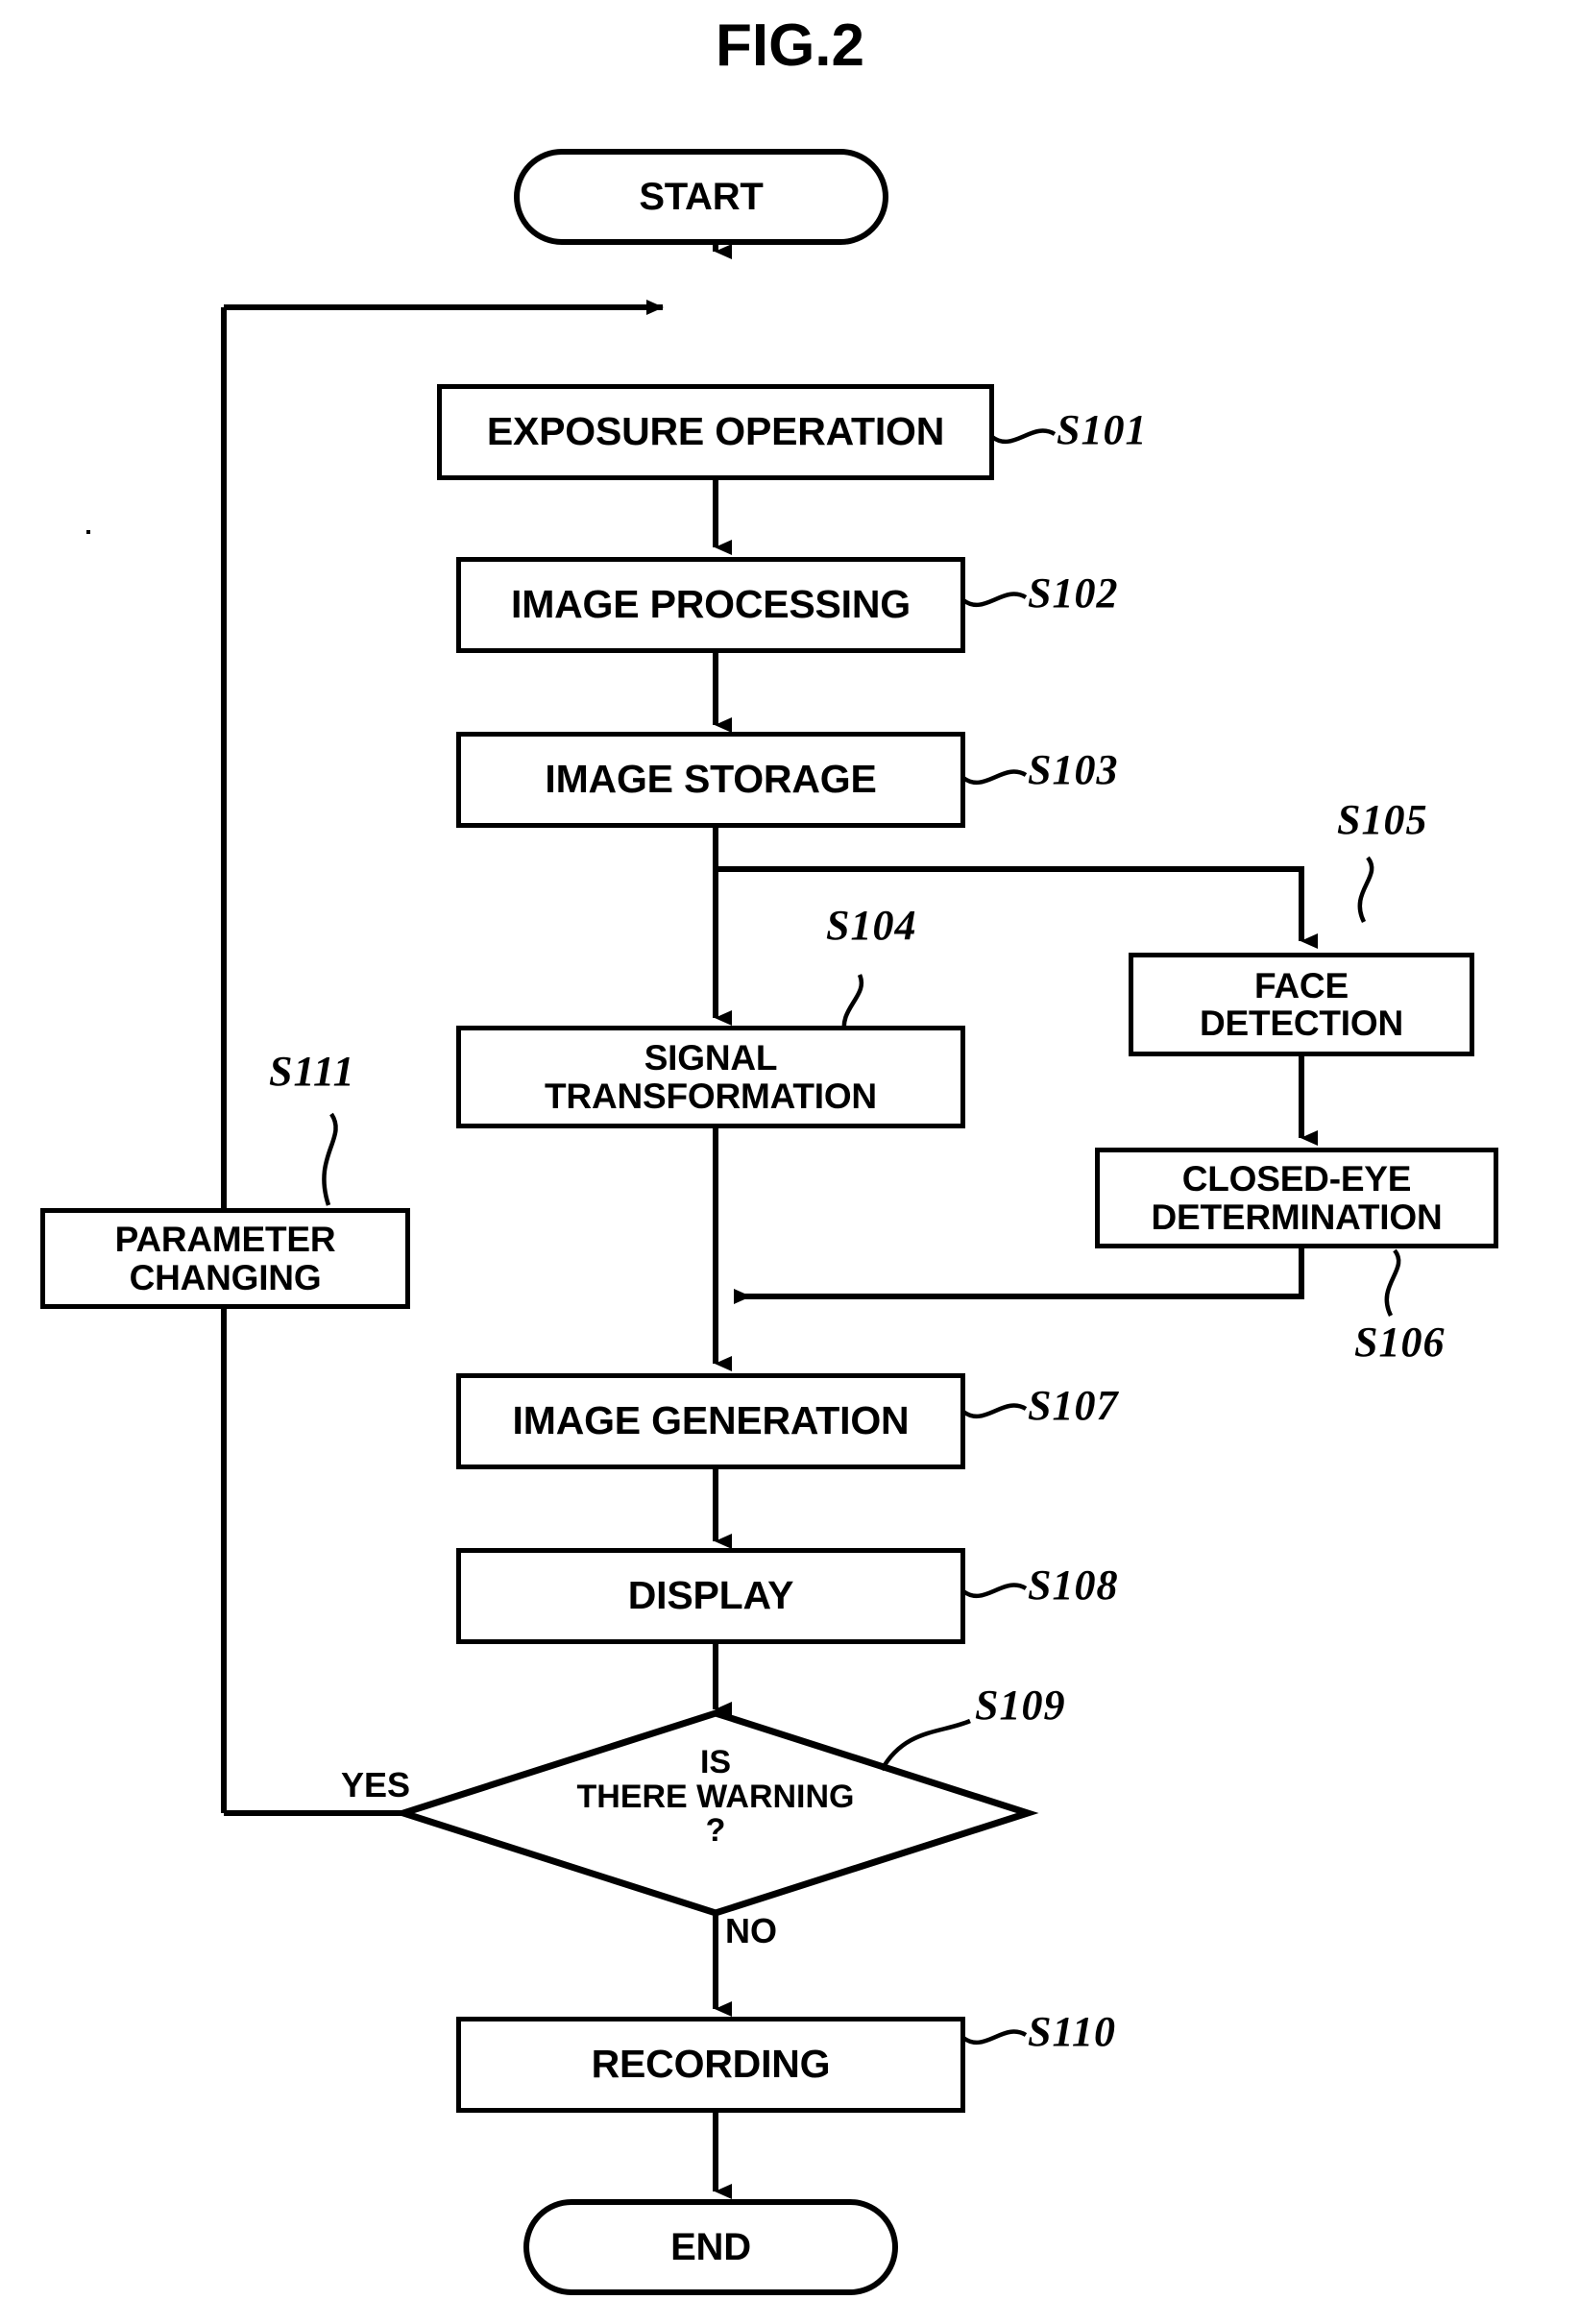 The image size is (1580, 2324). Describe the element at coordinates (88, 532) in the screenshot. I see `scan-artifact-speck` at that location.